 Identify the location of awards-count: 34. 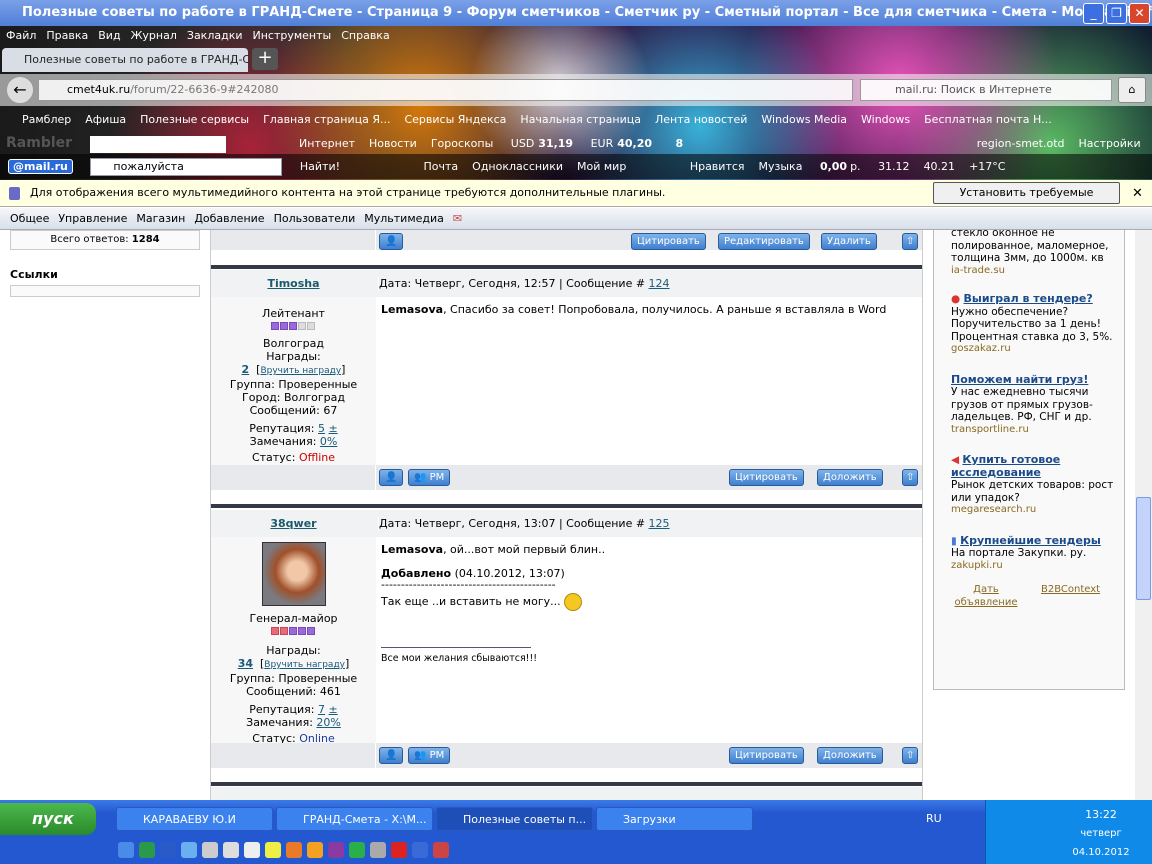
(245, 663).